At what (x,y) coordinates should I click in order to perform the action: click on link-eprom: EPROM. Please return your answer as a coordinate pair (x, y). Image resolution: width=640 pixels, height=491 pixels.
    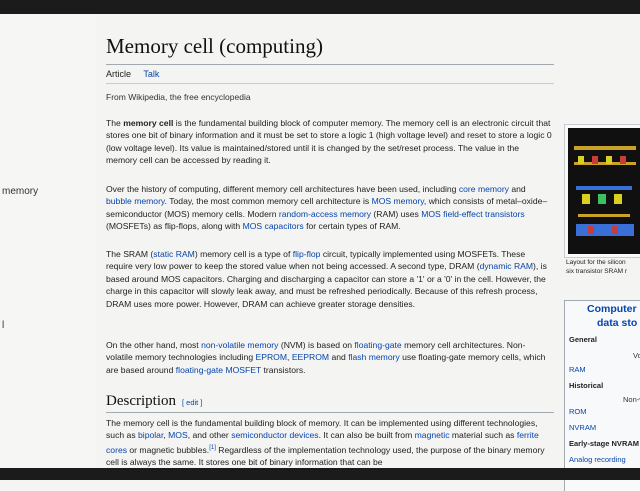
    Looking at the image, I should click on (272, 357).